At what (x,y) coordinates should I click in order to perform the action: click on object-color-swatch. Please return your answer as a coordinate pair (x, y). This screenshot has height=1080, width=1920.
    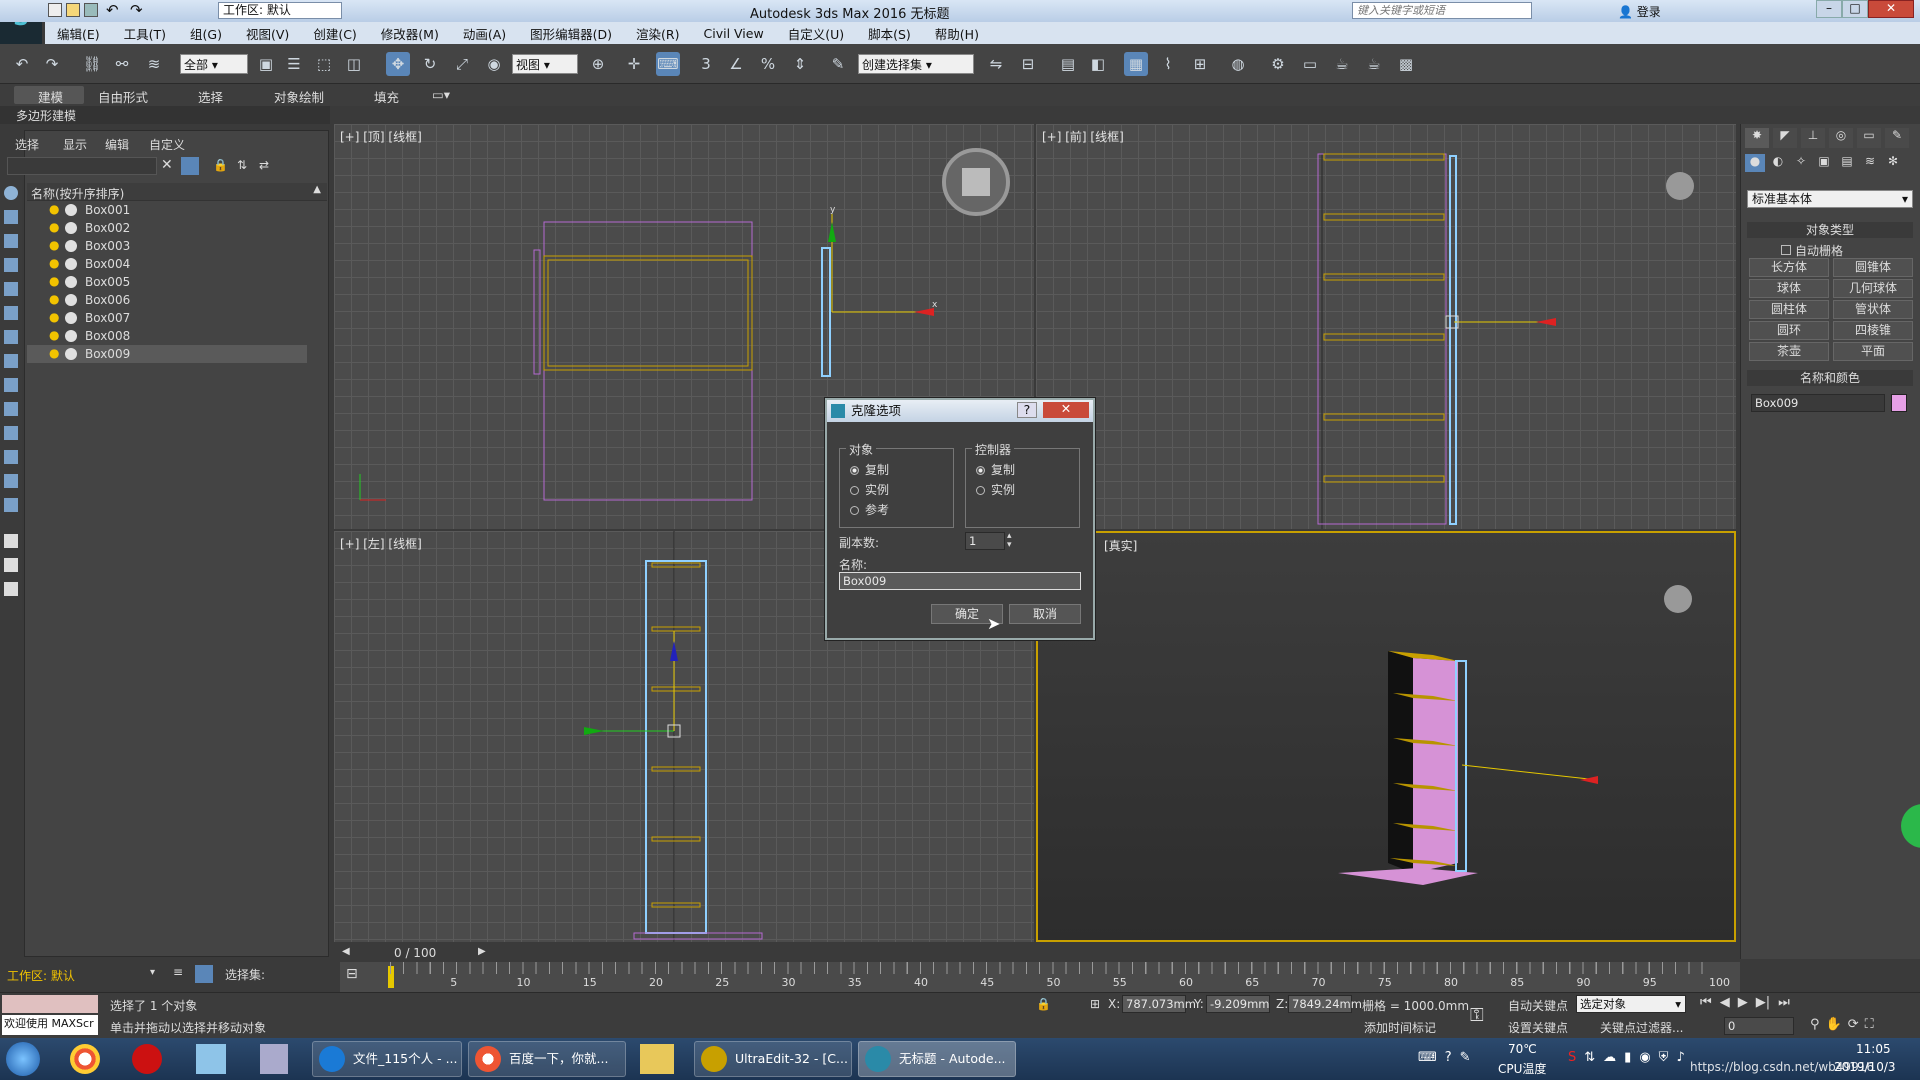
    Looking at the image, I should click on (1899, 403).